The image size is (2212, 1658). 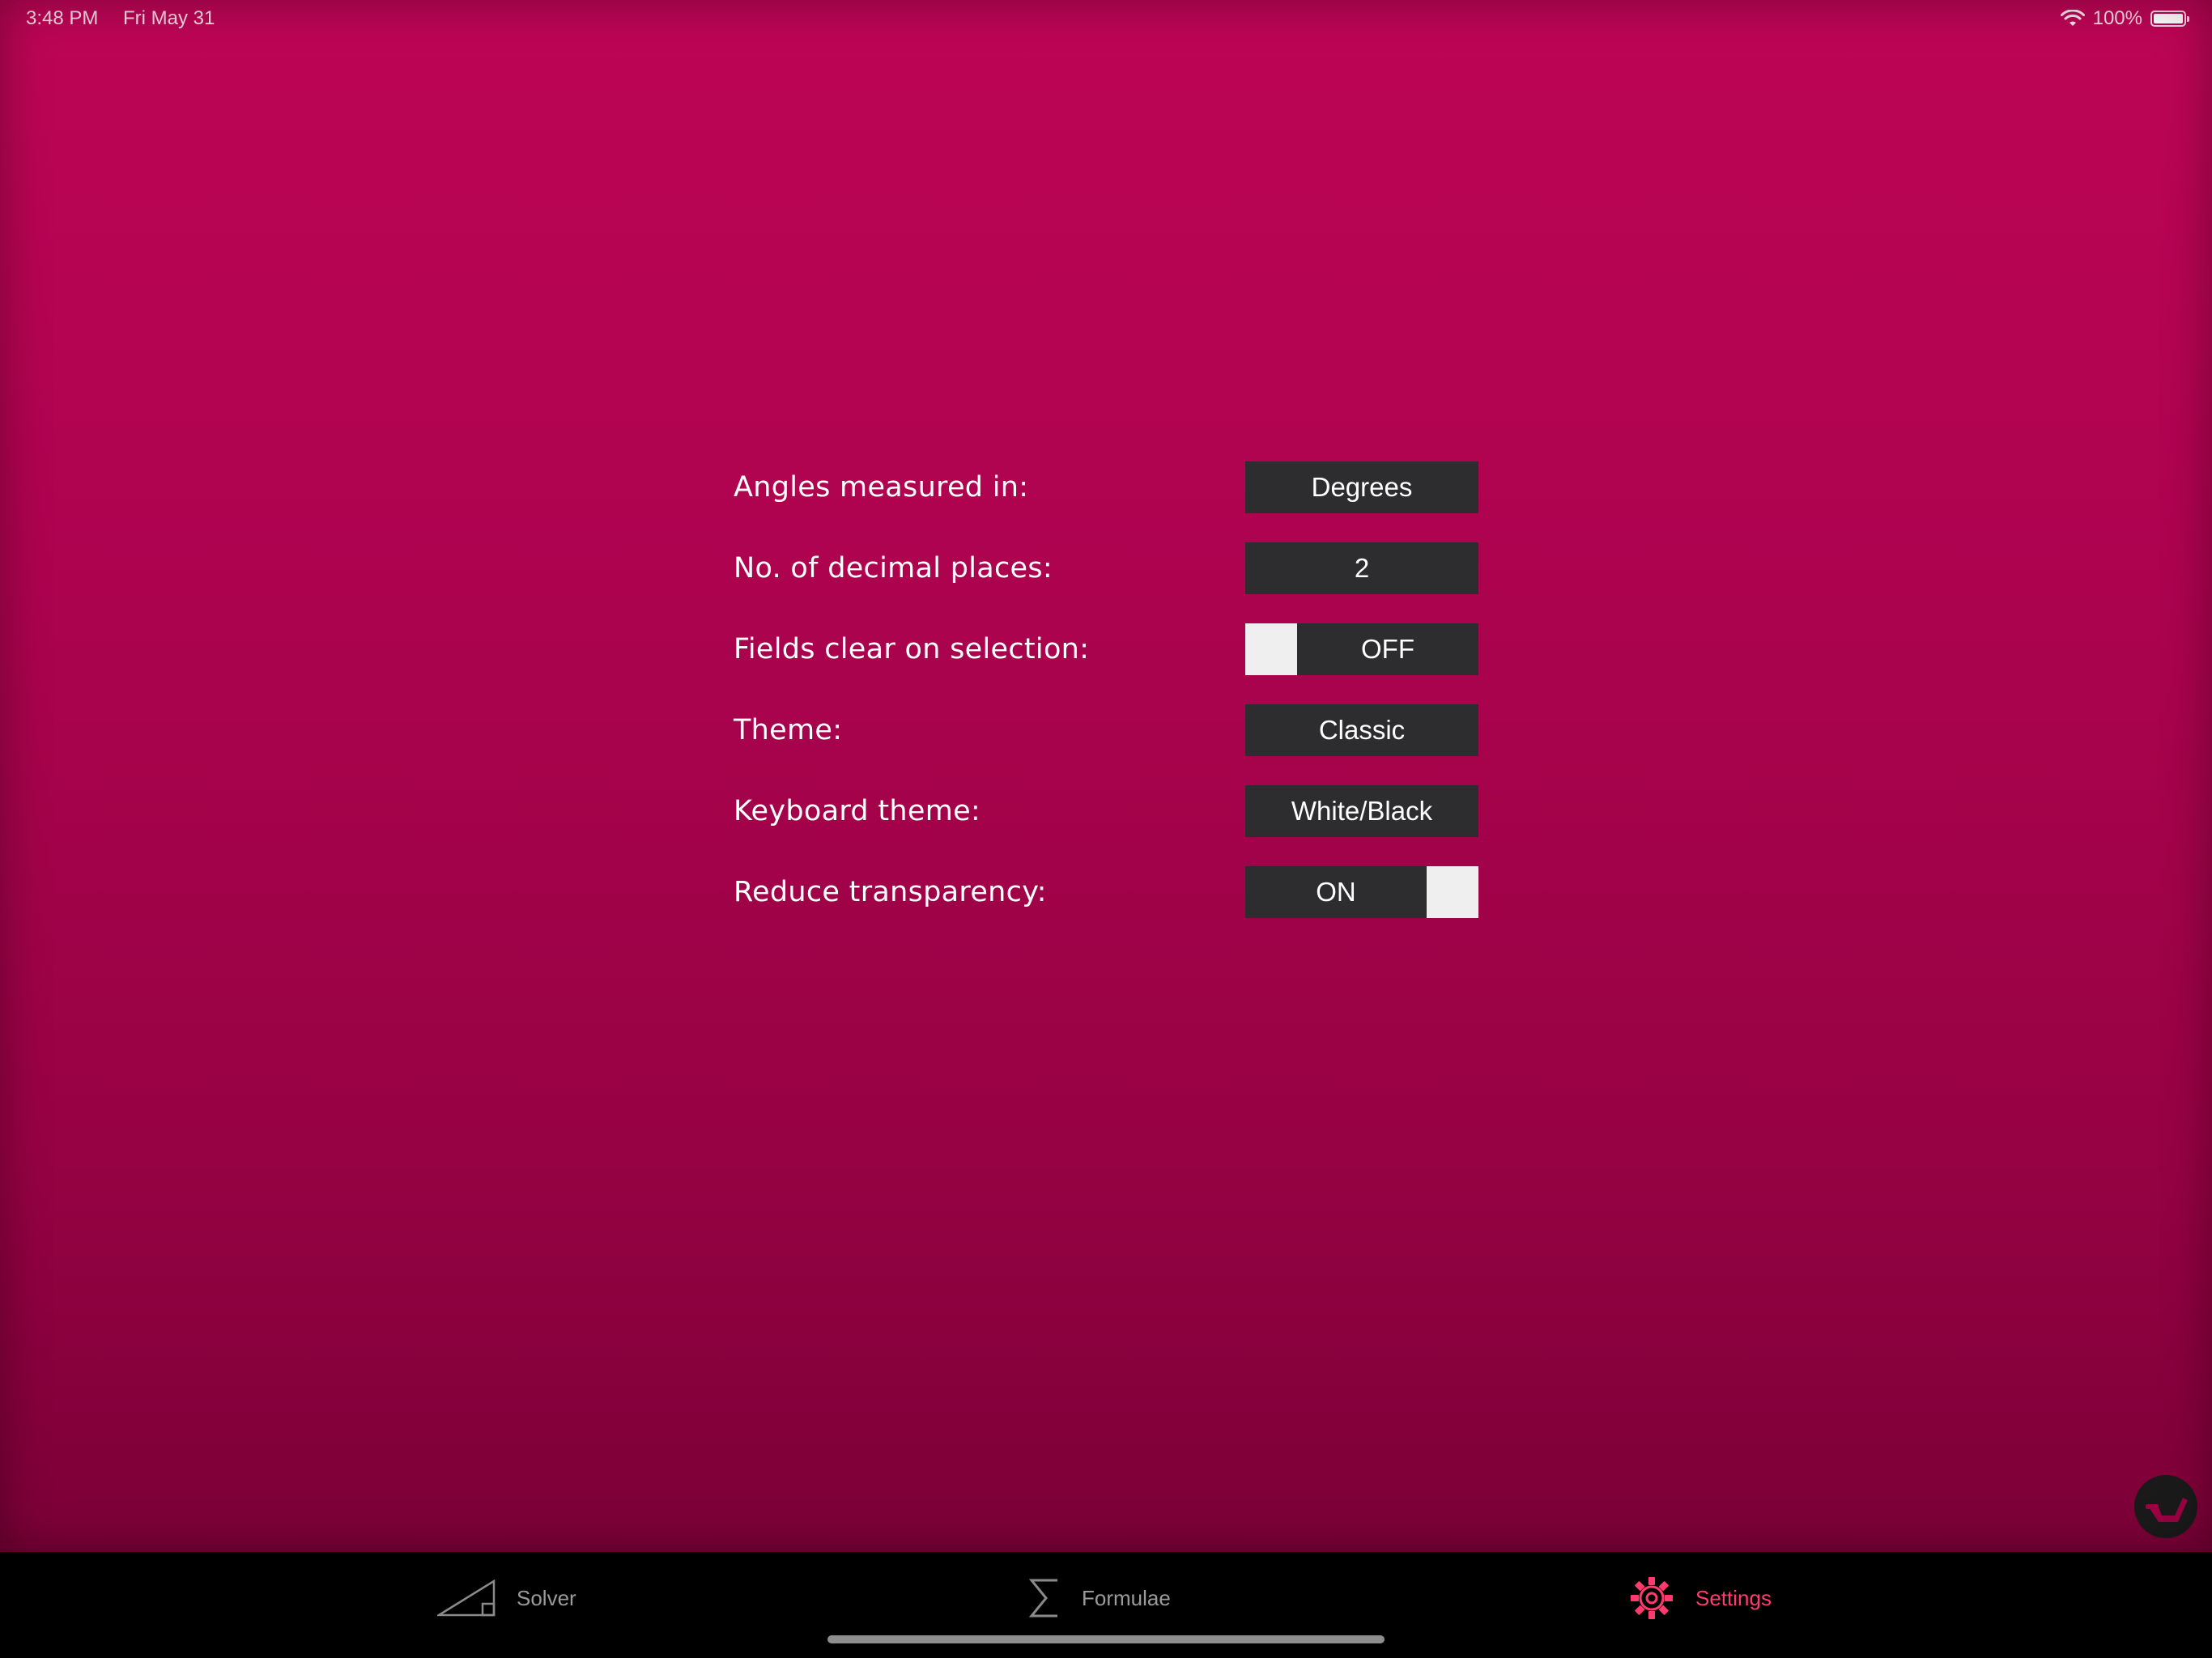 What do you see at coordinates (1106, 1639) in the screenshot?
I see `home-indicator` at bounding box center [1106, 1639].